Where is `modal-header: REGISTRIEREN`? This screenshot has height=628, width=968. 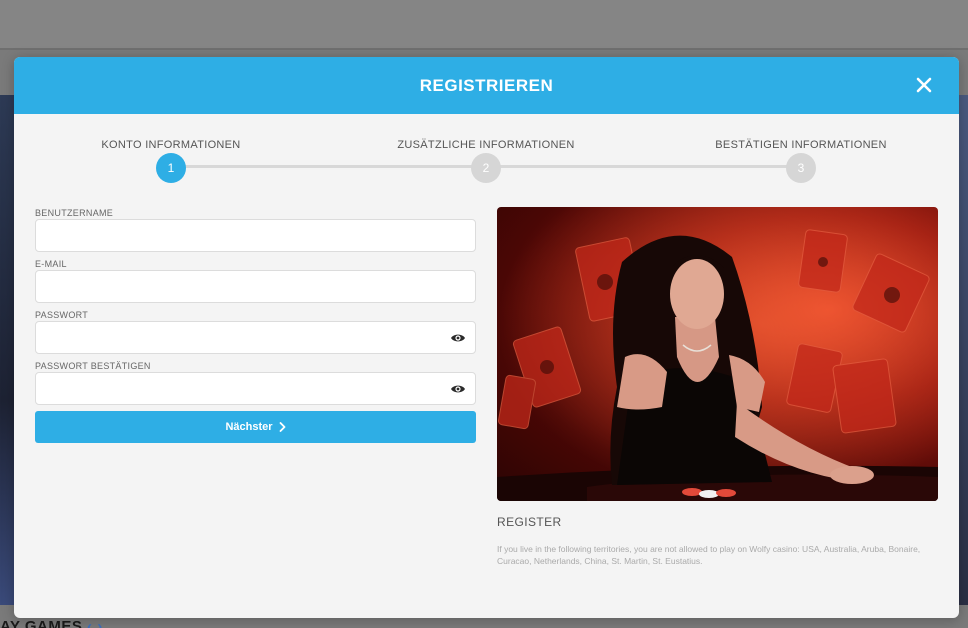
modal-header: REGISTRIEREN is located at coordinates (486, 85).